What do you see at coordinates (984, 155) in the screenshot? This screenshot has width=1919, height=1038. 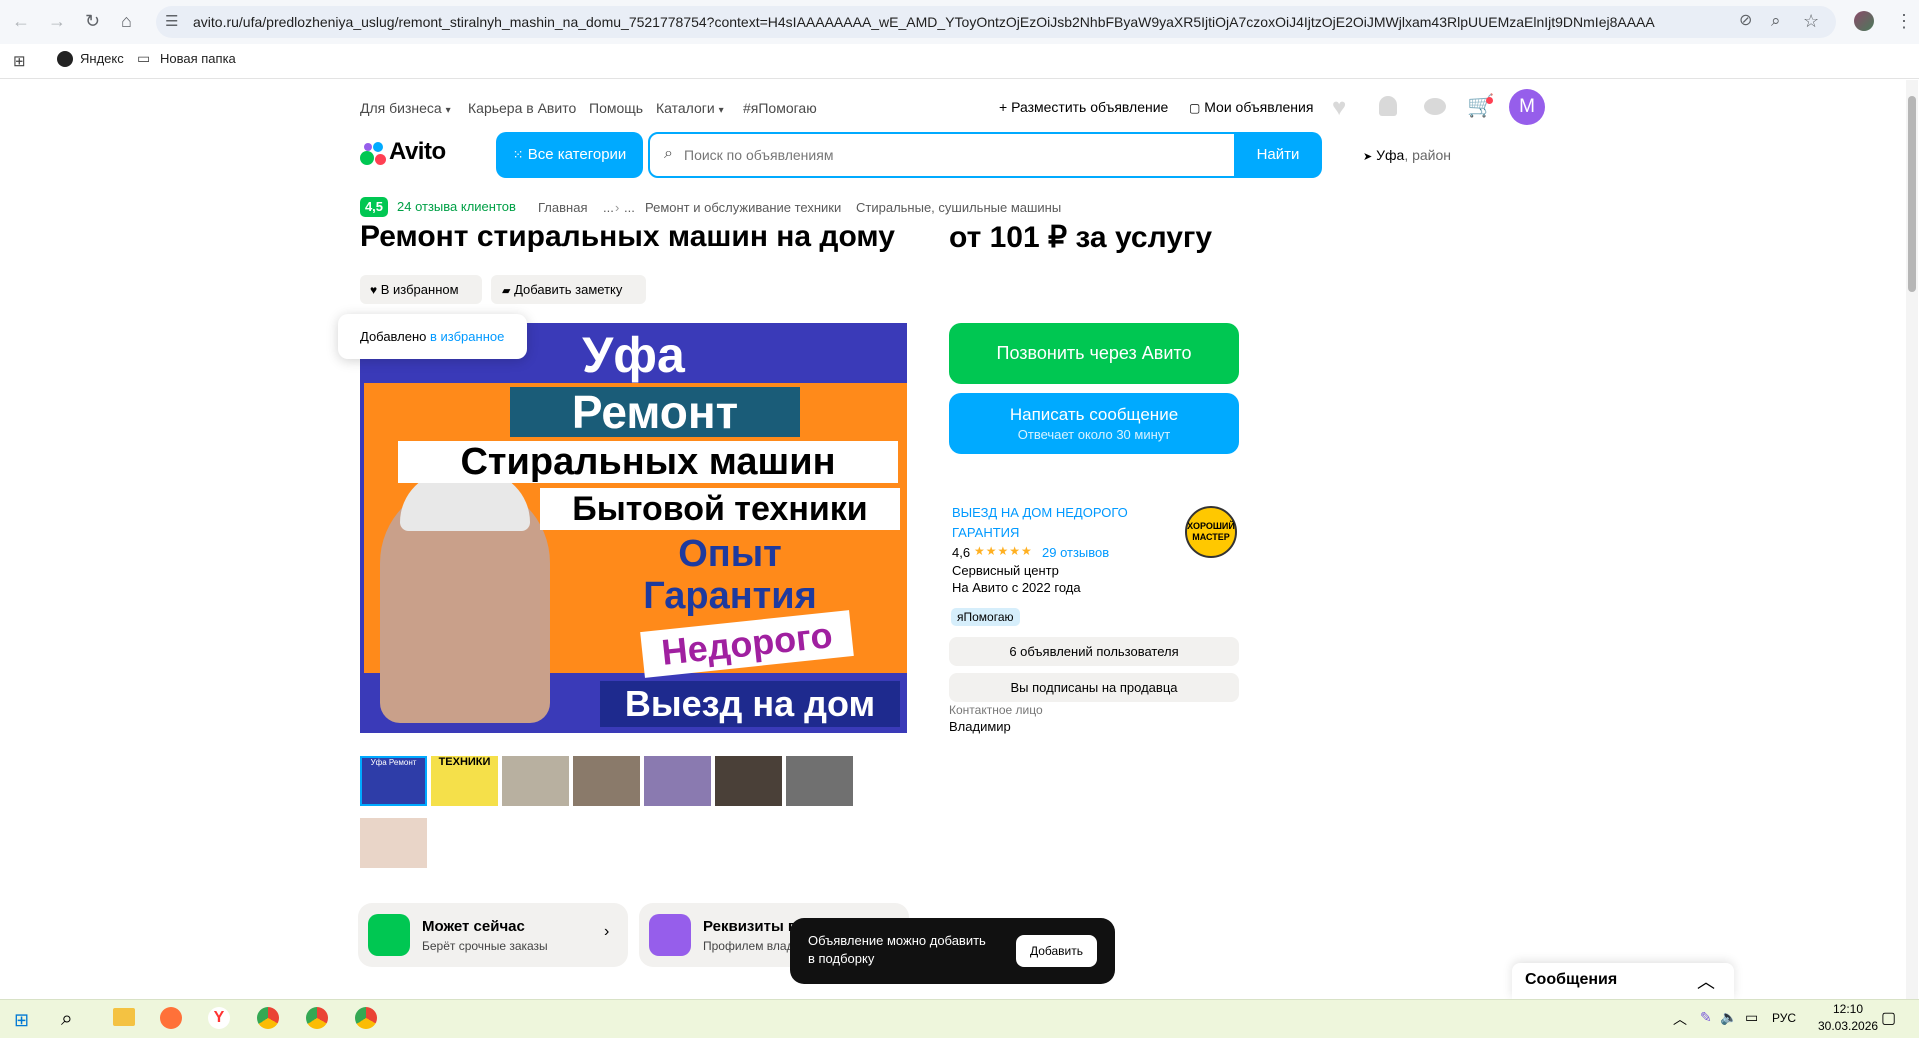 I see `search-input: ⌕ Поиск по объявлениям` at bounding box center [984, 155].